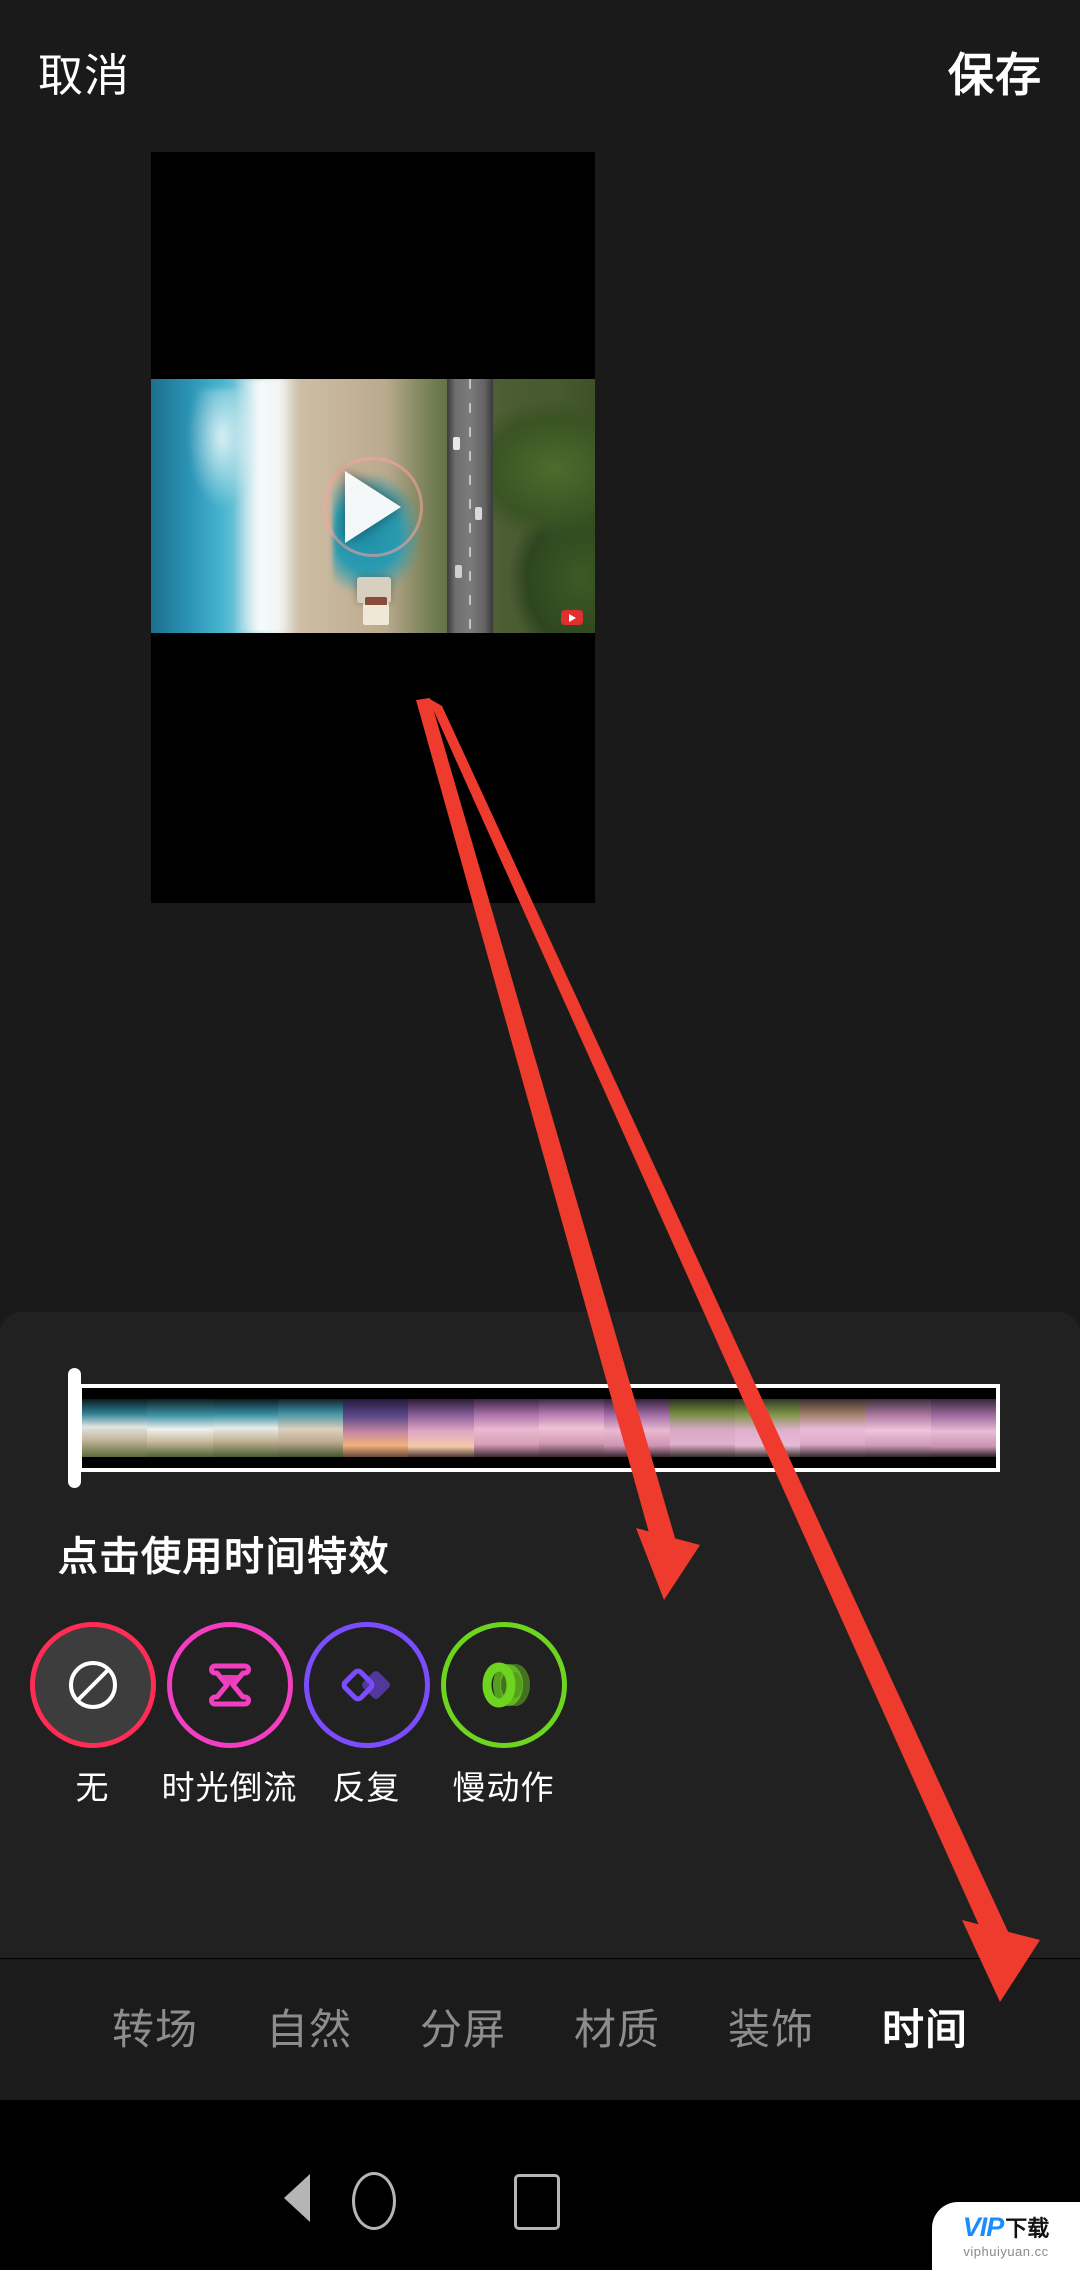 This screenshot has width=1080, height=2270. I want to click on effect-circle-none, so click(92, 1685).